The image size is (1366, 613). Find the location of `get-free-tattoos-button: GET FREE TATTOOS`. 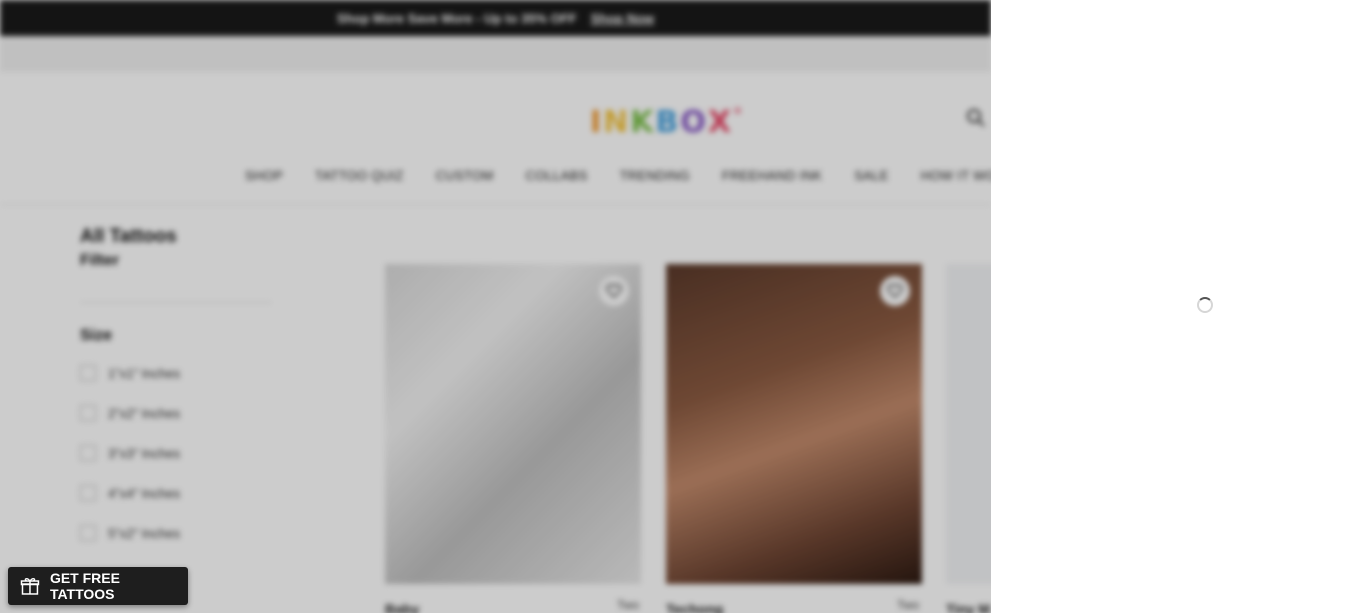

get-free-tattoos-button: GET FREE TATTOOS is located at coordinates (98, 586).